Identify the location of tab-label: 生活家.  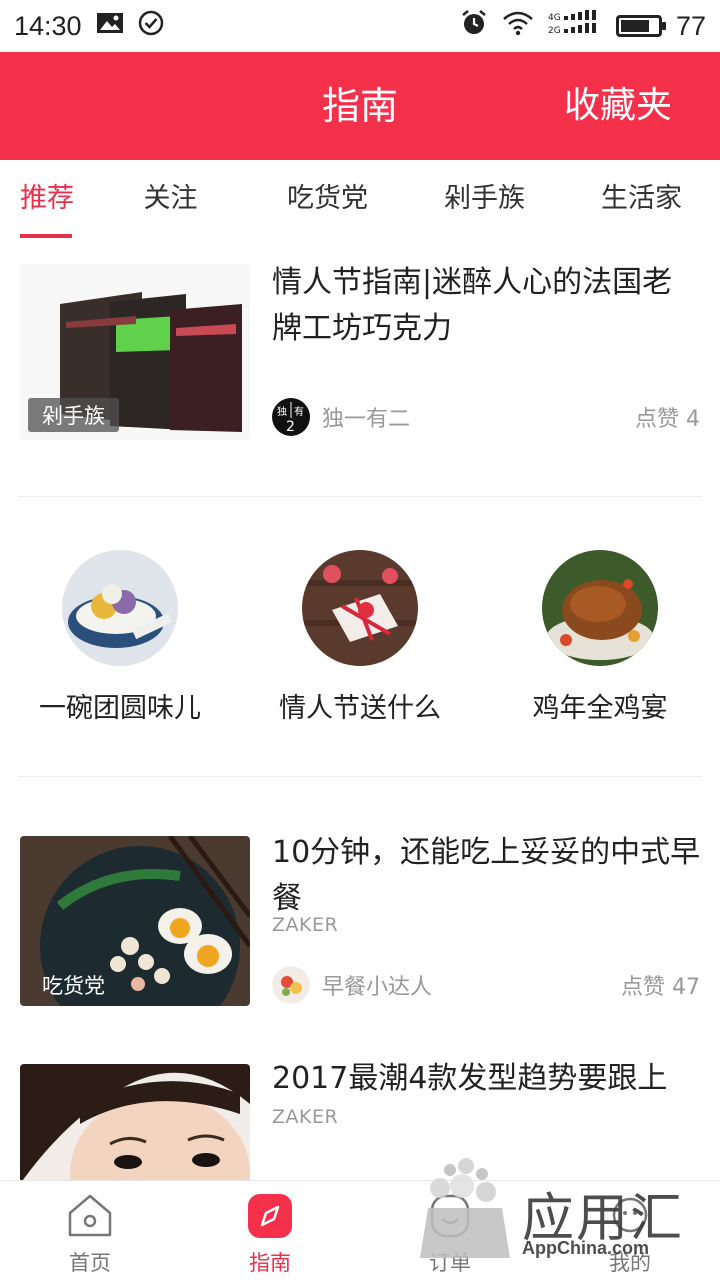
(641, 198).